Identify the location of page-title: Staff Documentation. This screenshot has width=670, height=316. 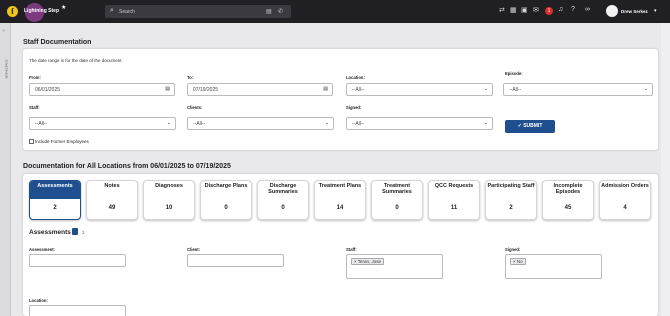
(57, 42).